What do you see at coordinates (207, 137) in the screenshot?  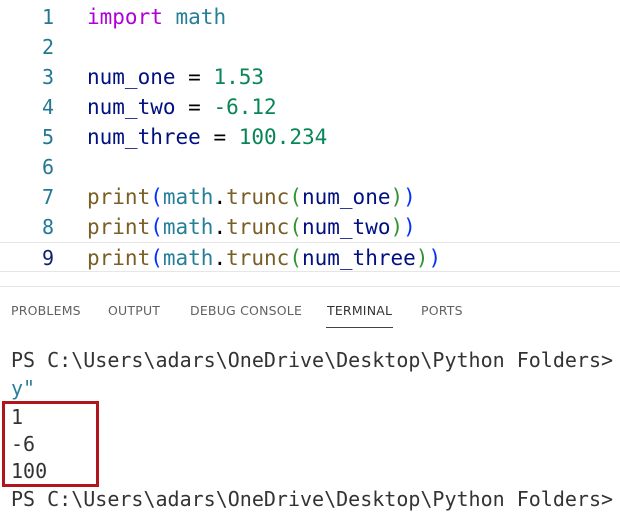 I see `code-text: num_three = 100.234` at bounding box center [207, 137].